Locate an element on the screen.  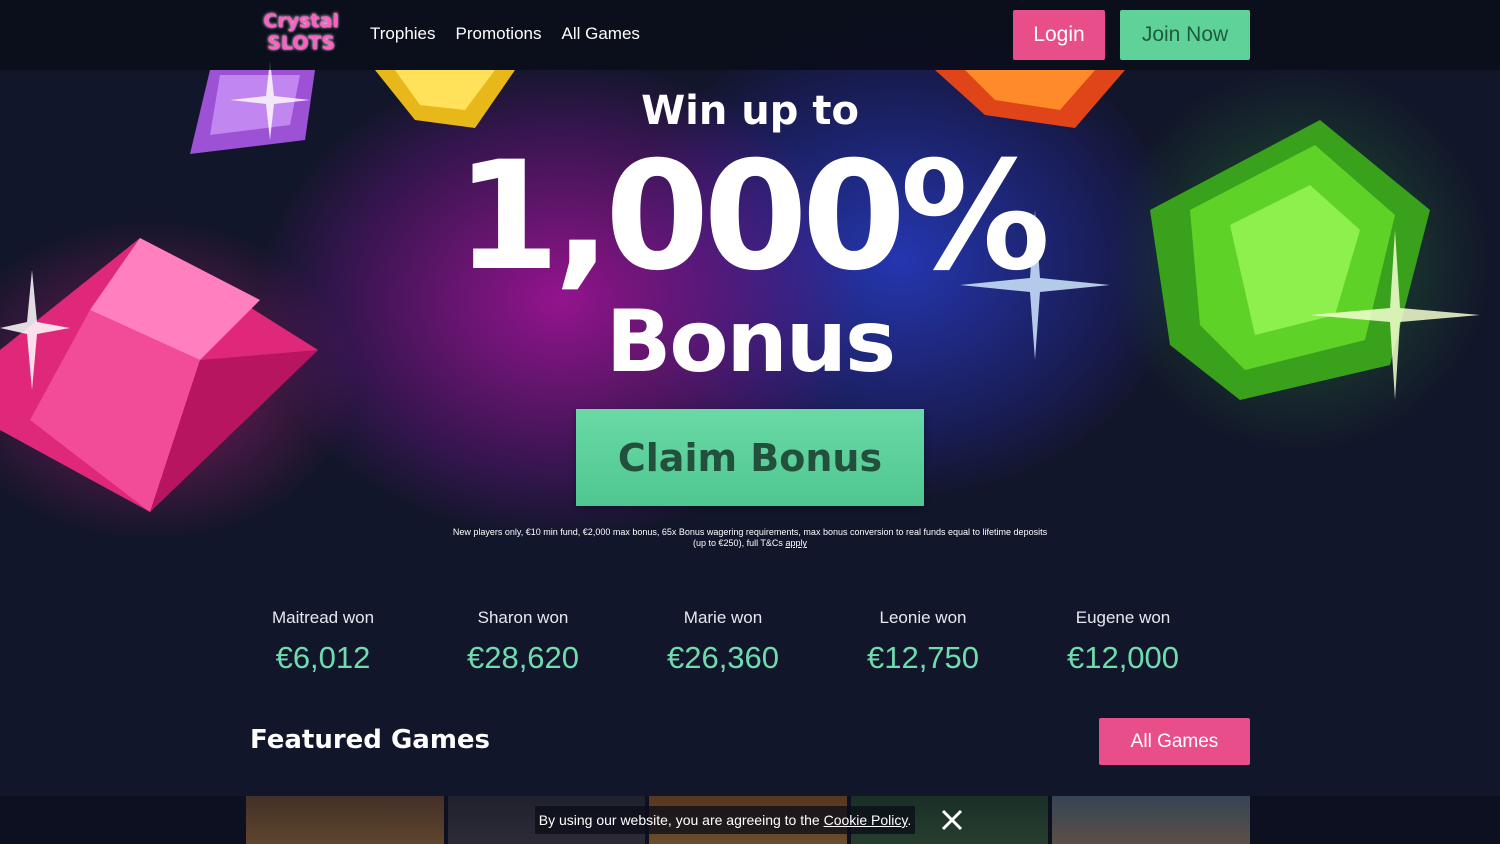
winner-amount: €26,360 is located at coordinates (723, 657).